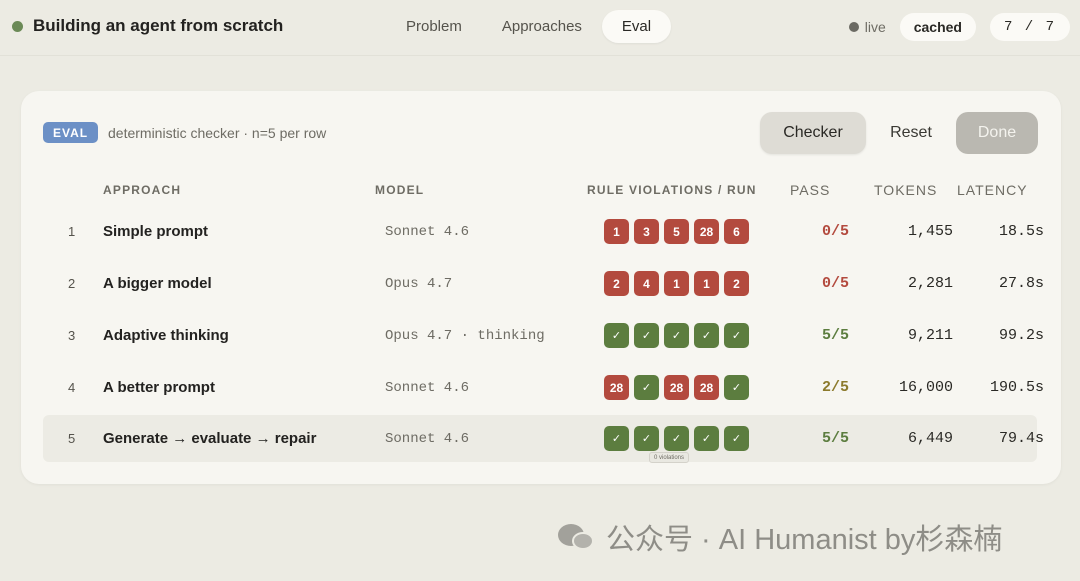  I want to click on column-header-violations: RULE VIOLATIONS / RUN, so click(672, 190).